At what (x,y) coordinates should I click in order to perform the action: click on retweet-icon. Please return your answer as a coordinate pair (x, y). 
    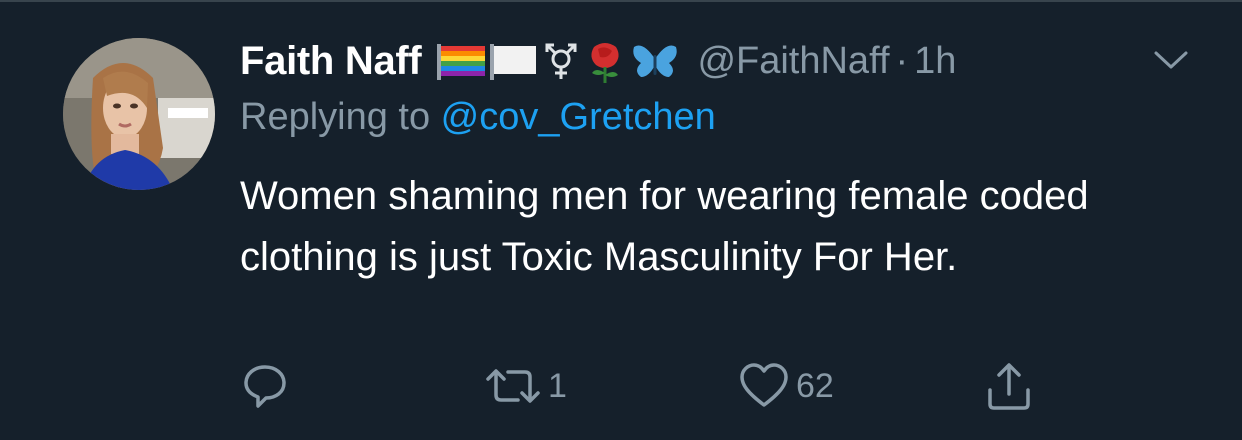
    Looking at the image, I should click on (513, 386).